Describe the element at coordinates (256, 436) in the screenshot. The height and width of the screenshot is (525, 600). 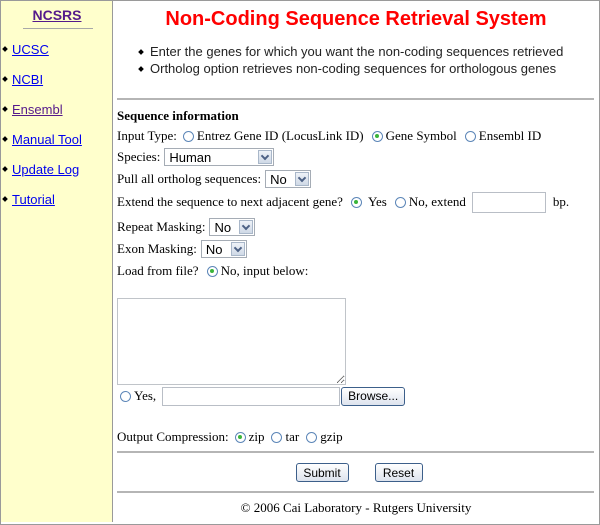
I see `radio-zip-label: zip` at that location.